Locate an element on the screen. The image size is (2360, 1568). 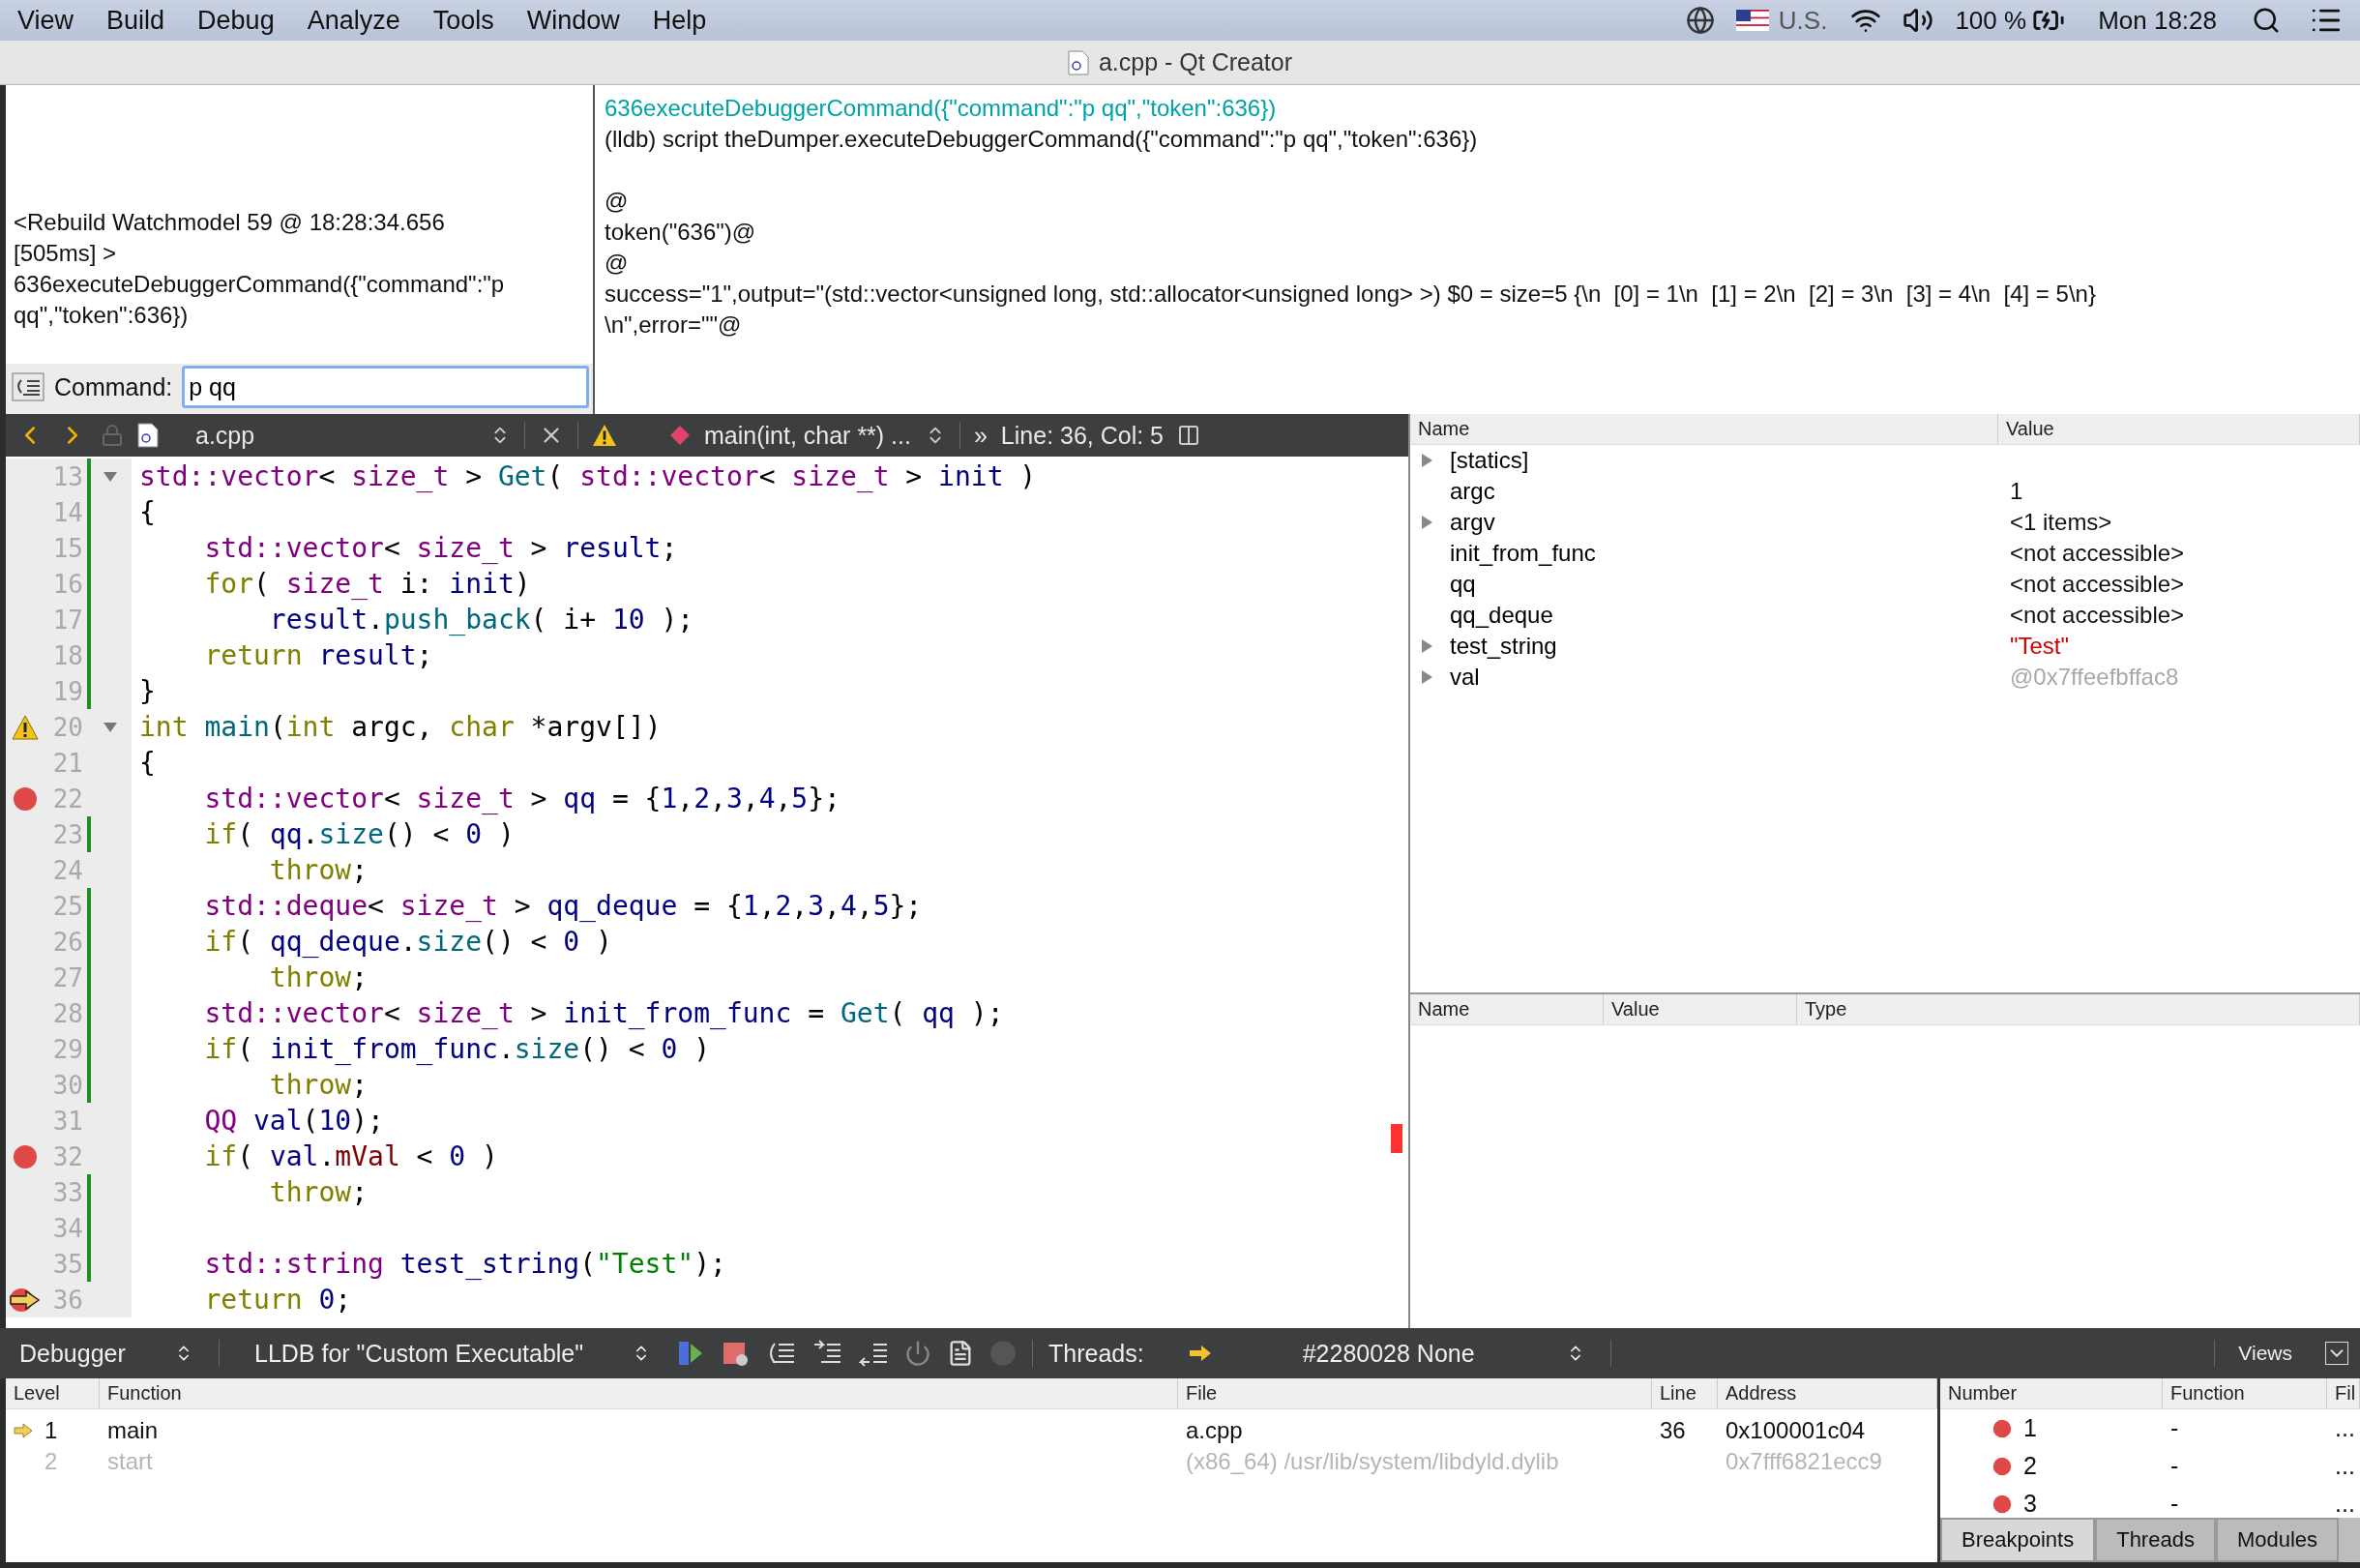
globe-icon is located at coordinates (1700, 20).